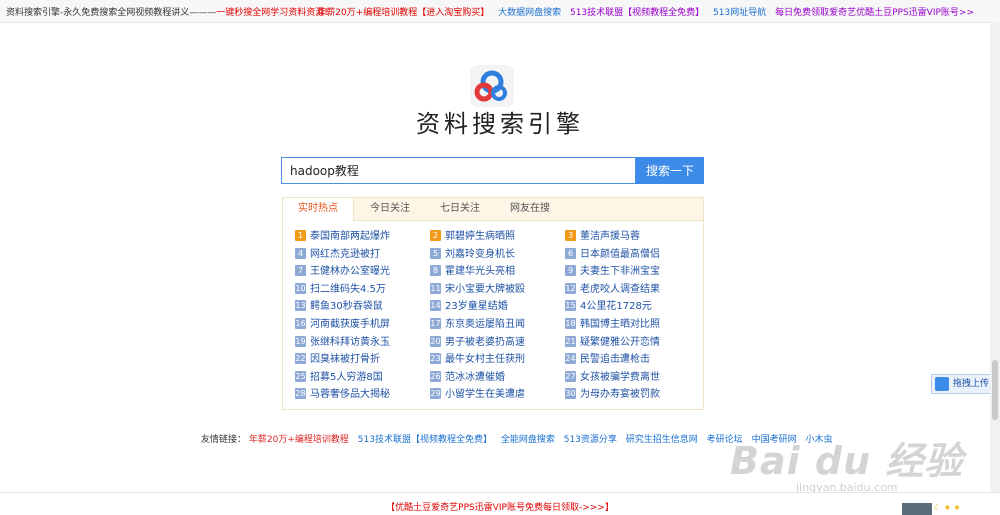 Image resolution: width=1000 pixels, height=515 pixels. Describe the element at coordinates (300, 359) in the screenshot. I see `hot-rank-badge: 22` at that location.